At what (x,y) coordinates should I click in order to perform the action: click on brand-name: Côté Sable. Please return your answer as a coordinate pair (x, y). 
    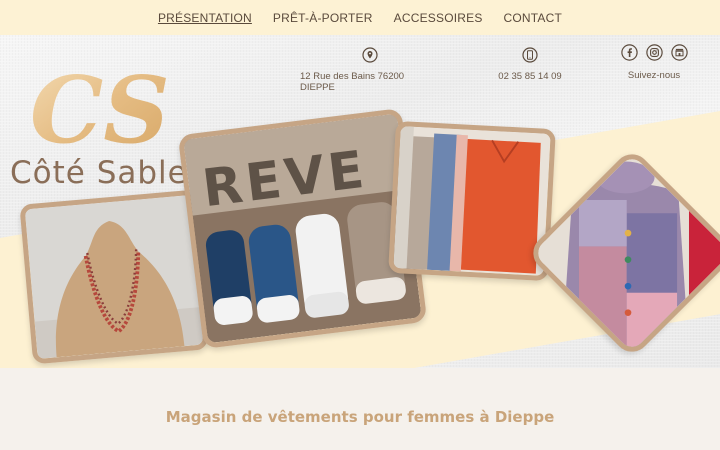
    Looking at the image, I should click on (99, 173).